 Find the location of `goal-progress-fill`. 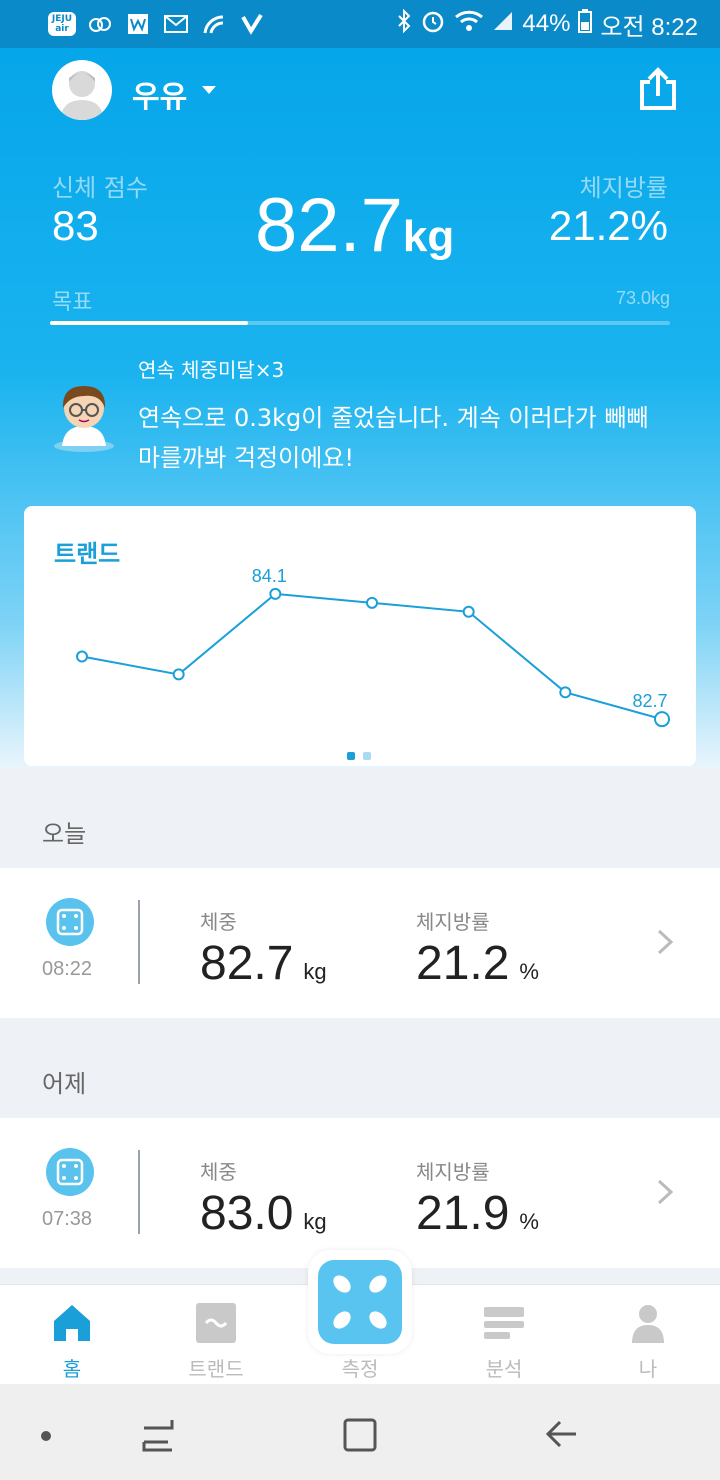

goal-progress-fill is located at coordinates (149, 323).